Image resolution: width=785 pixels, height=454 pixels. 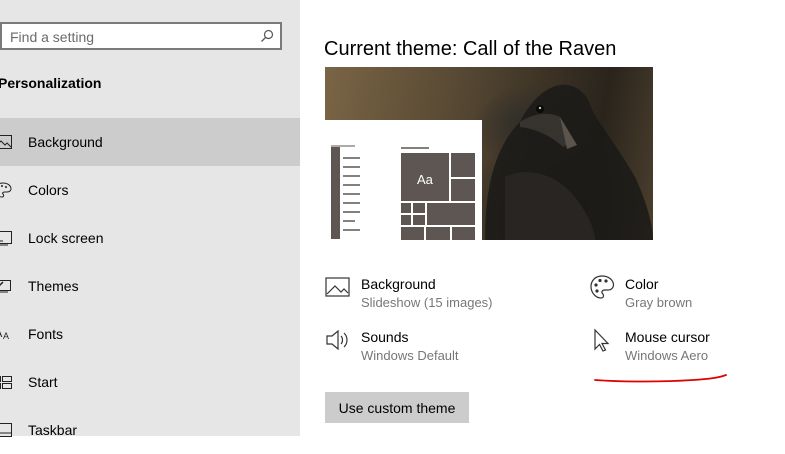 I want to click on setting-color: Color Gray brown, so click(x=687, y=290).